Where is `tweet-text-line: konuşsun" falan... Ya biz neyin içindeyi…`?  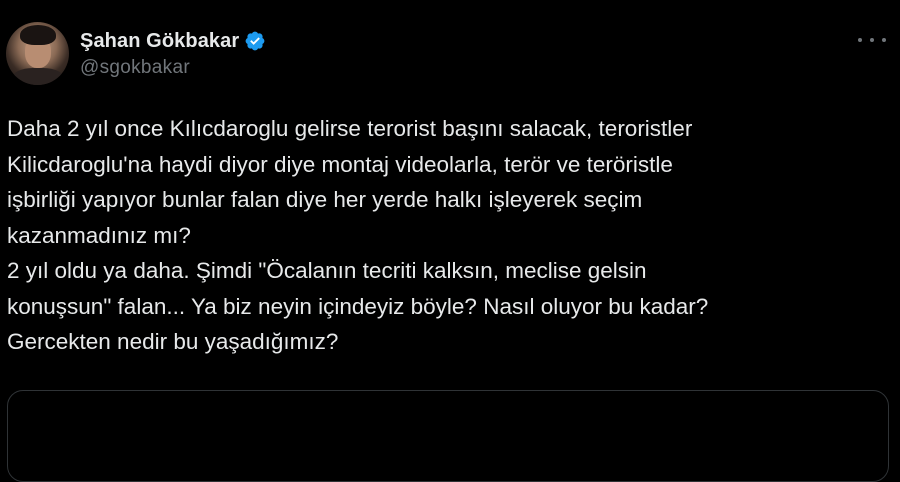
tweet-text-line: konuşsun" falan... Ya biz neyin içindeyi… is located at coordinates (358, 306).